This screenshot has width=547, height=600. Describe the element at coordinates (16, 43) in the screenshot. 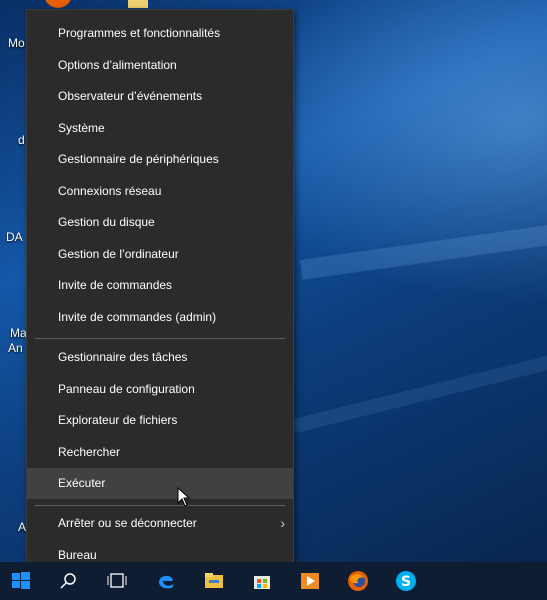

I see `desktop-icon-label: Mo` at that location.